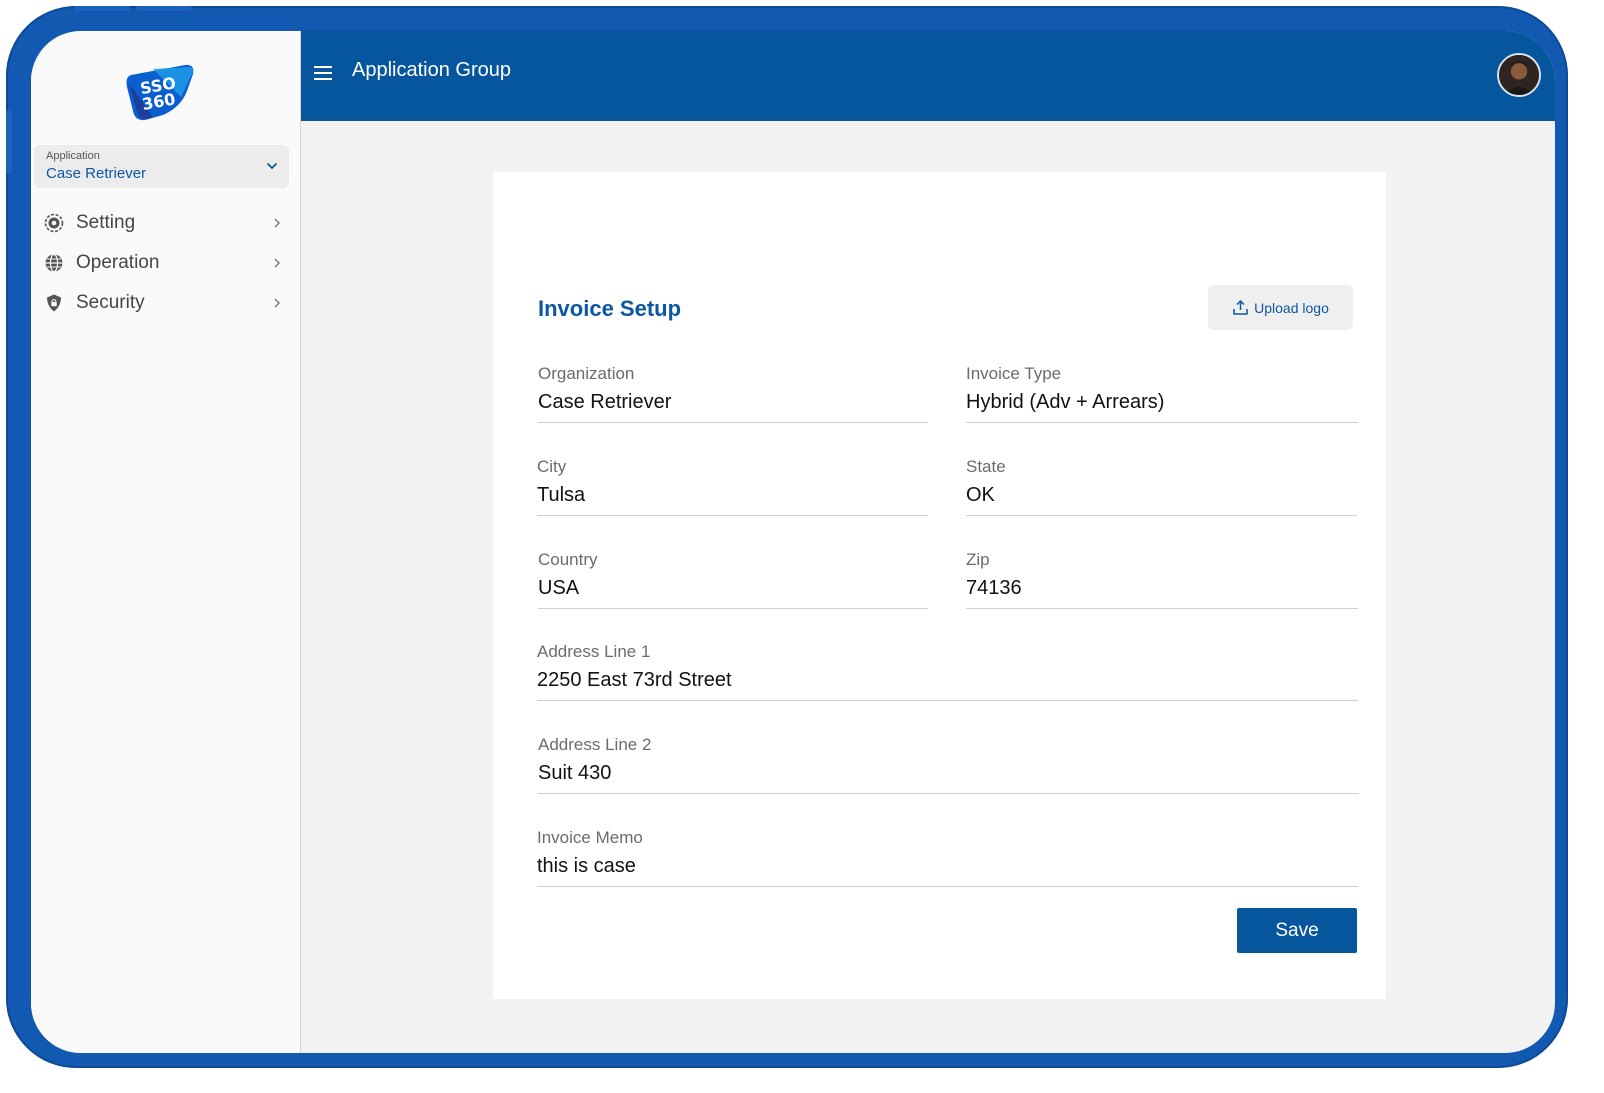 The width and height of the screenshot is (1604, 1093). What do you see at coordinates (54, 263) in the screenshot?
I see `globe-icon` at bounding box center [54, 263].